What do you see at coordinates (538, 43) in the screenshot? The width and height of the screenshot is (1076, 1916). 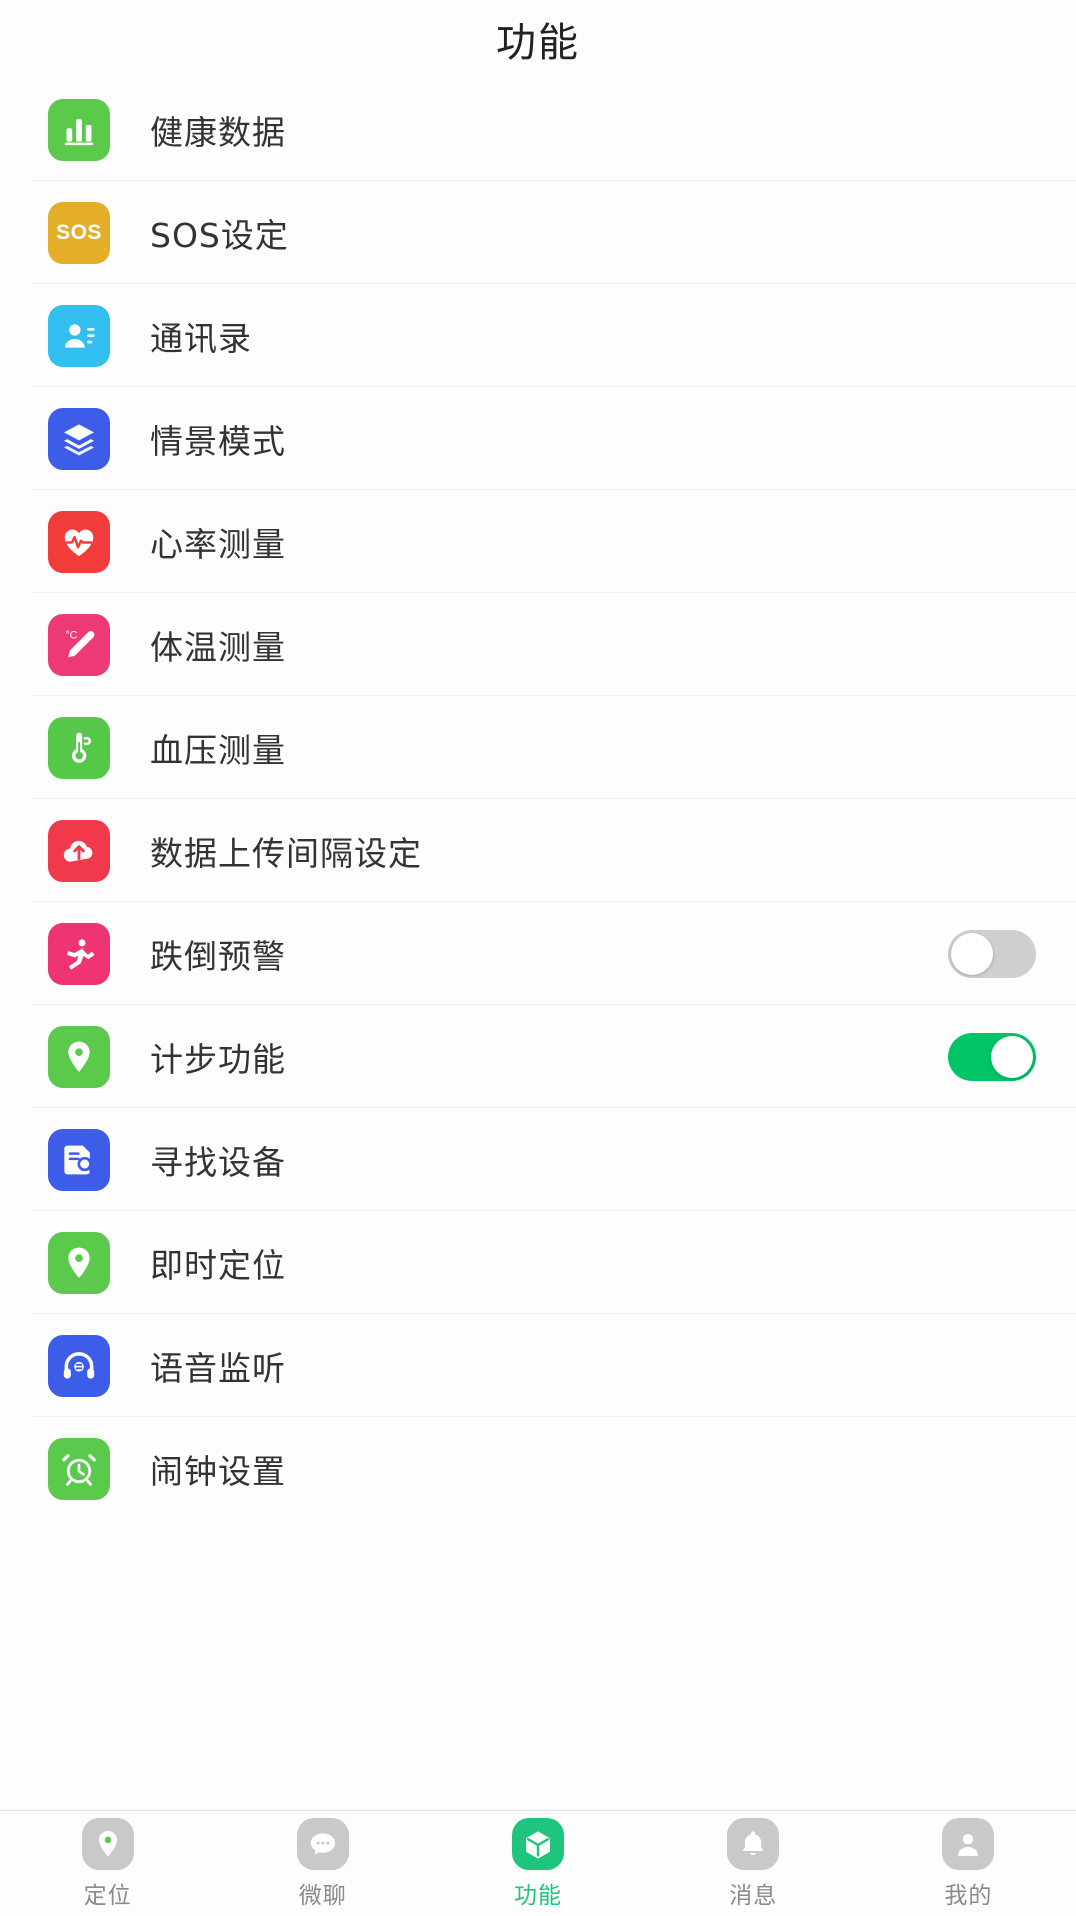 I see `page-title: 功能` at bounding box center [538, 43].